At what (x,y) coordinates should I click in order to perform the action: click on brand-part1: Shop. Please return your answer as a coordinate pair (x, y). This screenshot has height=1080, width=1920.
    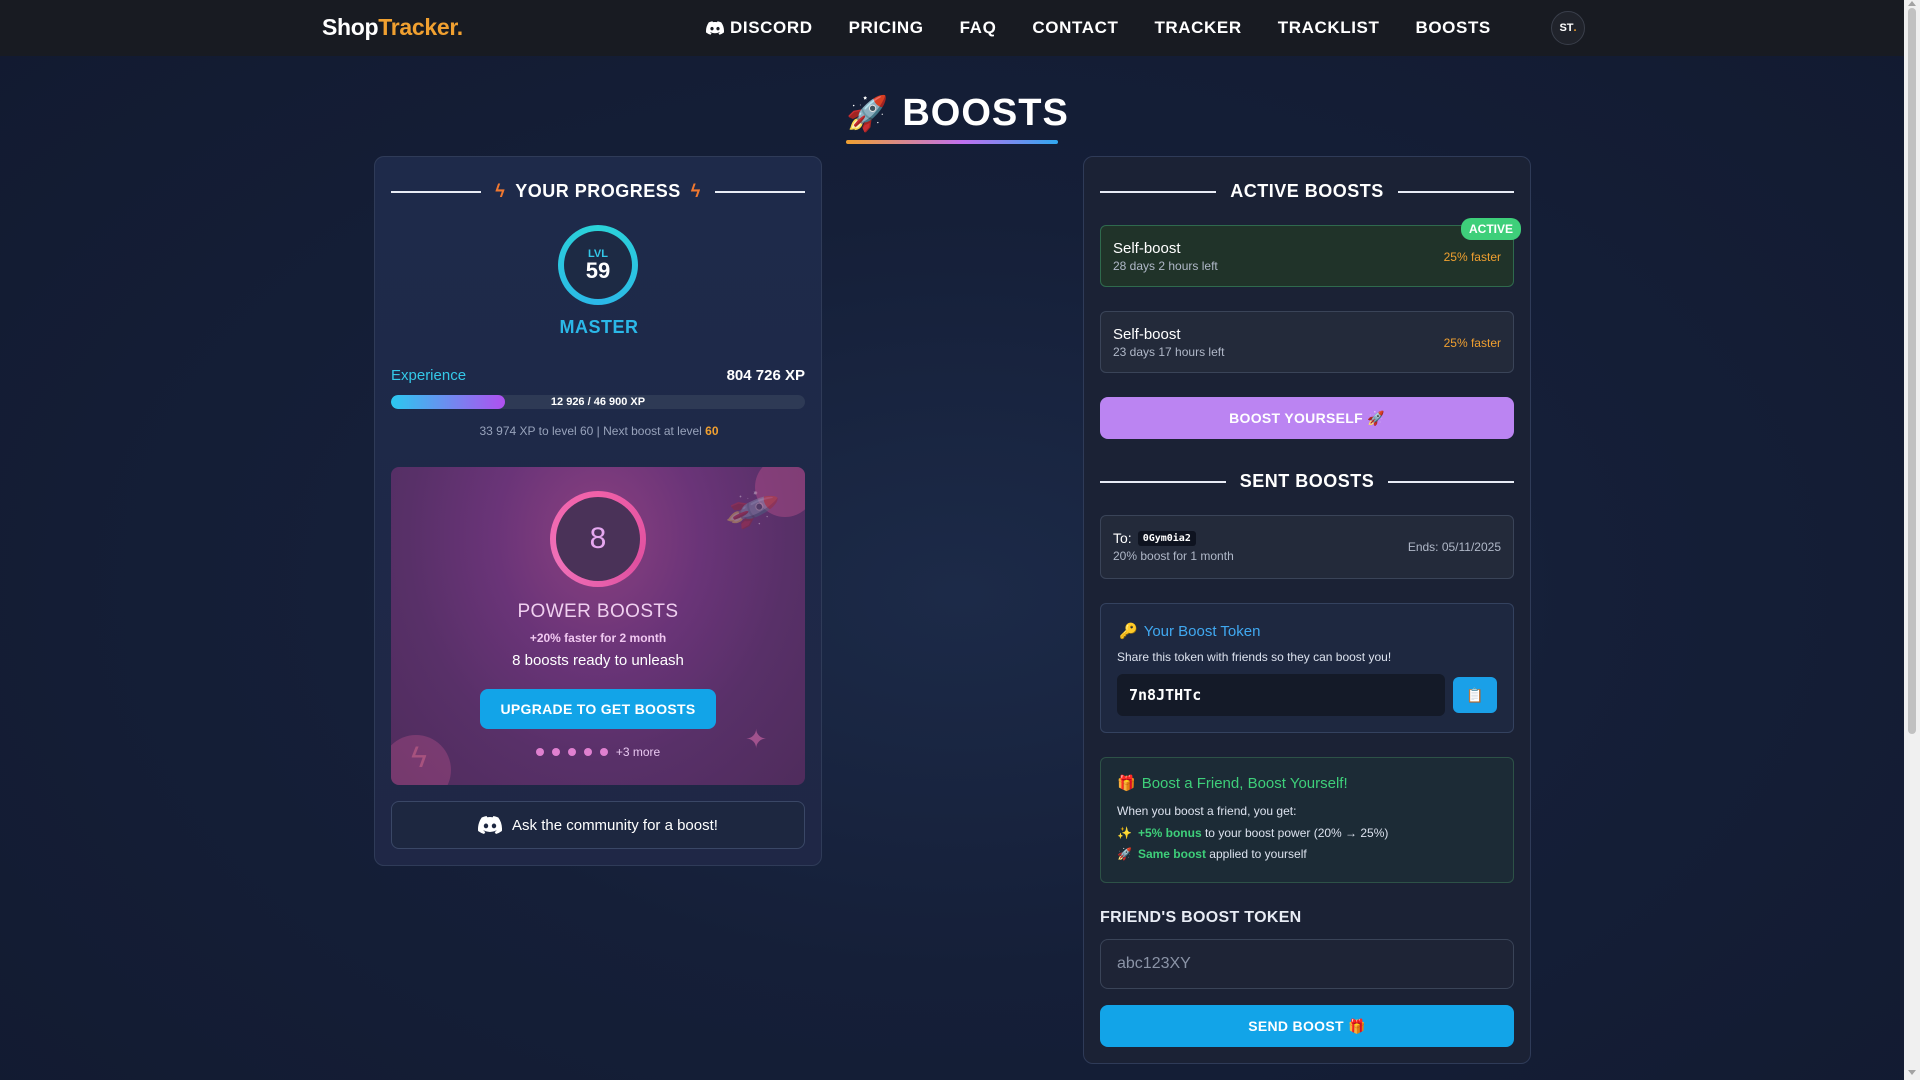
    Looking at the image, I should click on (350, 27).